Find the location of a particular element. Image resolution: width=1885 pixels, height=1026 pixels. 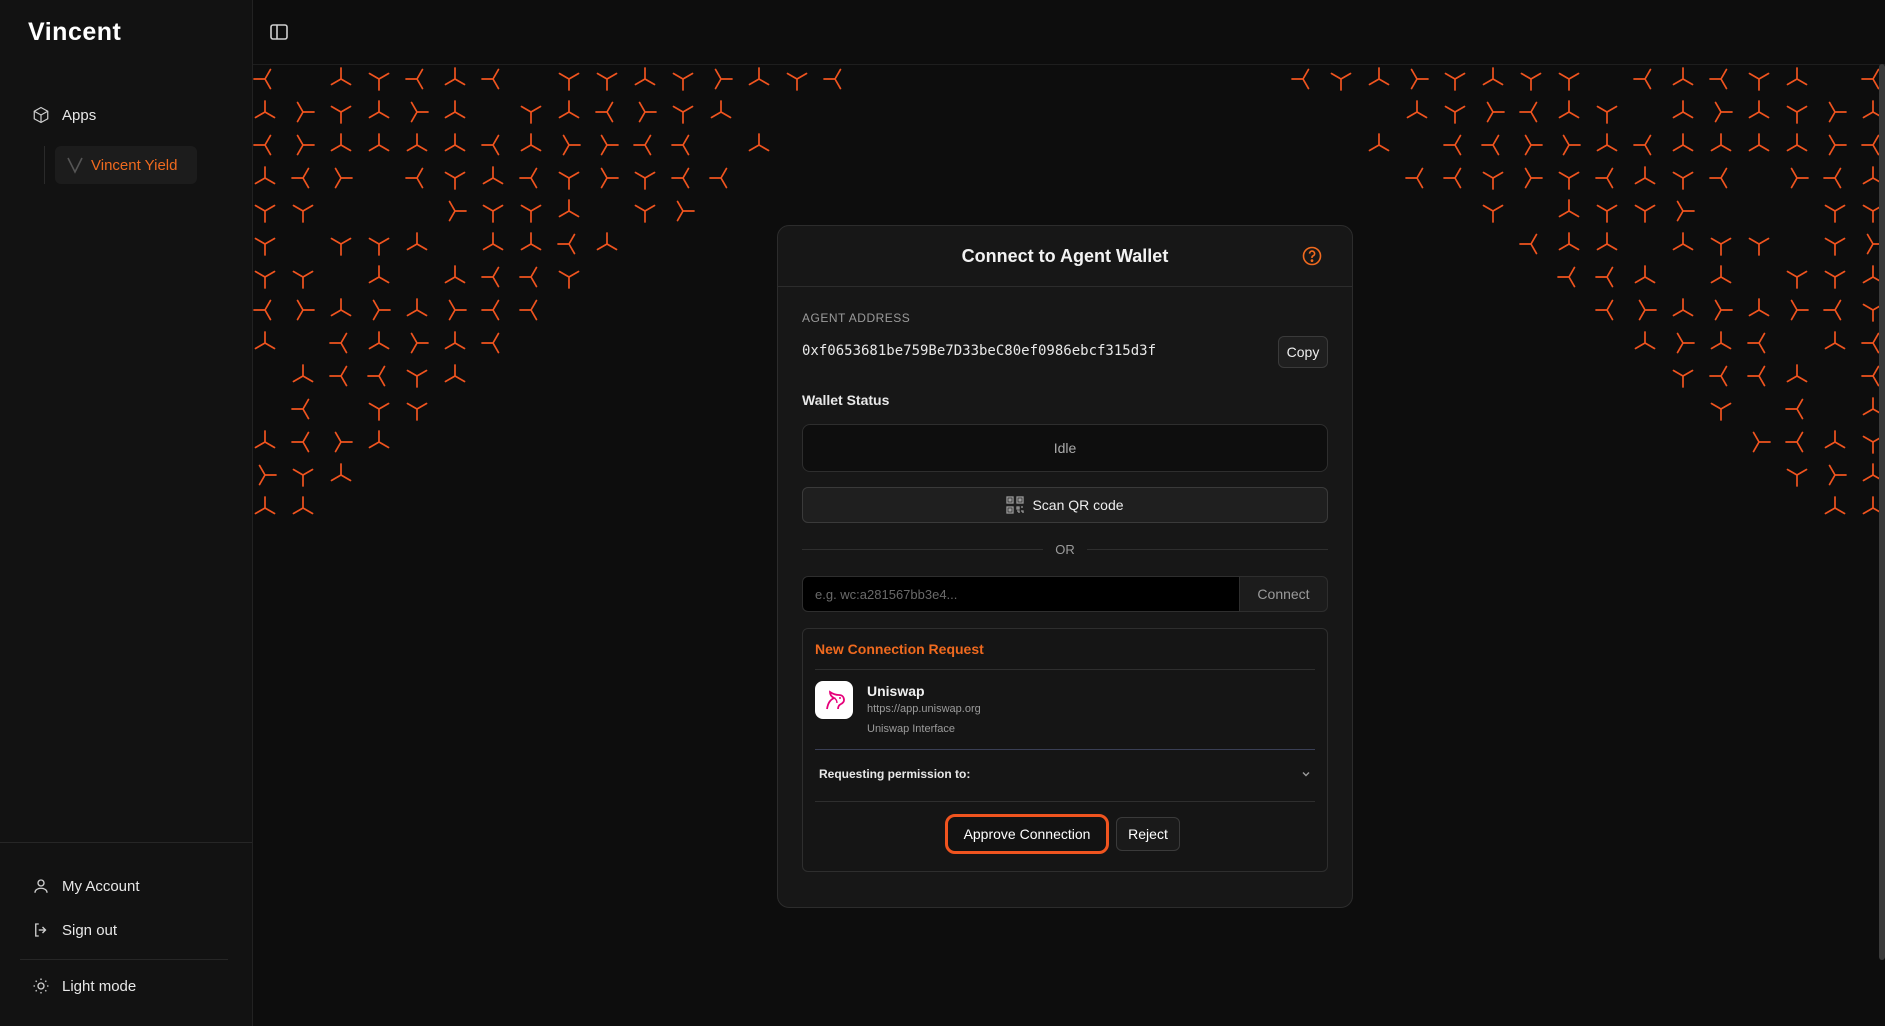

permission-label: Requesting permission to: is located at coordinates (895, 774).